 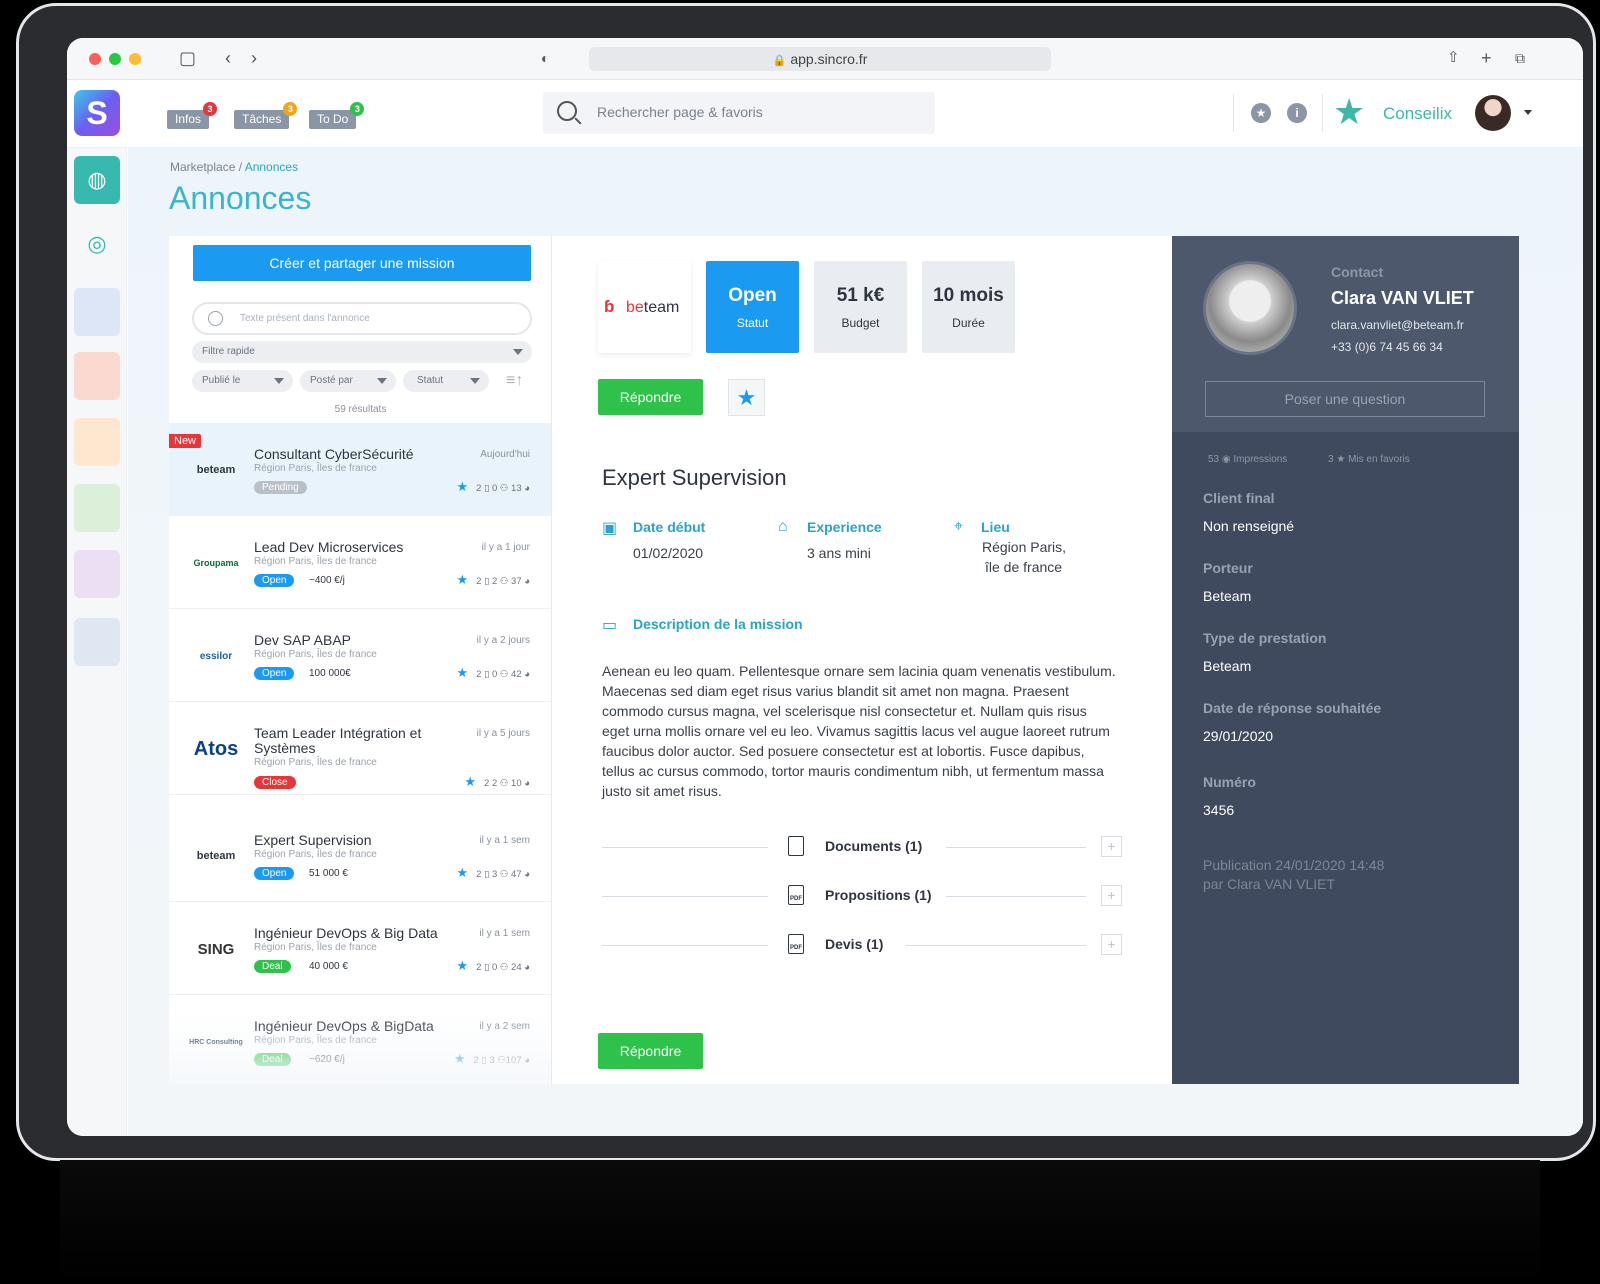 What do you see at coordinates (97, 376) in the screenshot?
I see `sidebar-item-missions` at bounding box center [97, 376].